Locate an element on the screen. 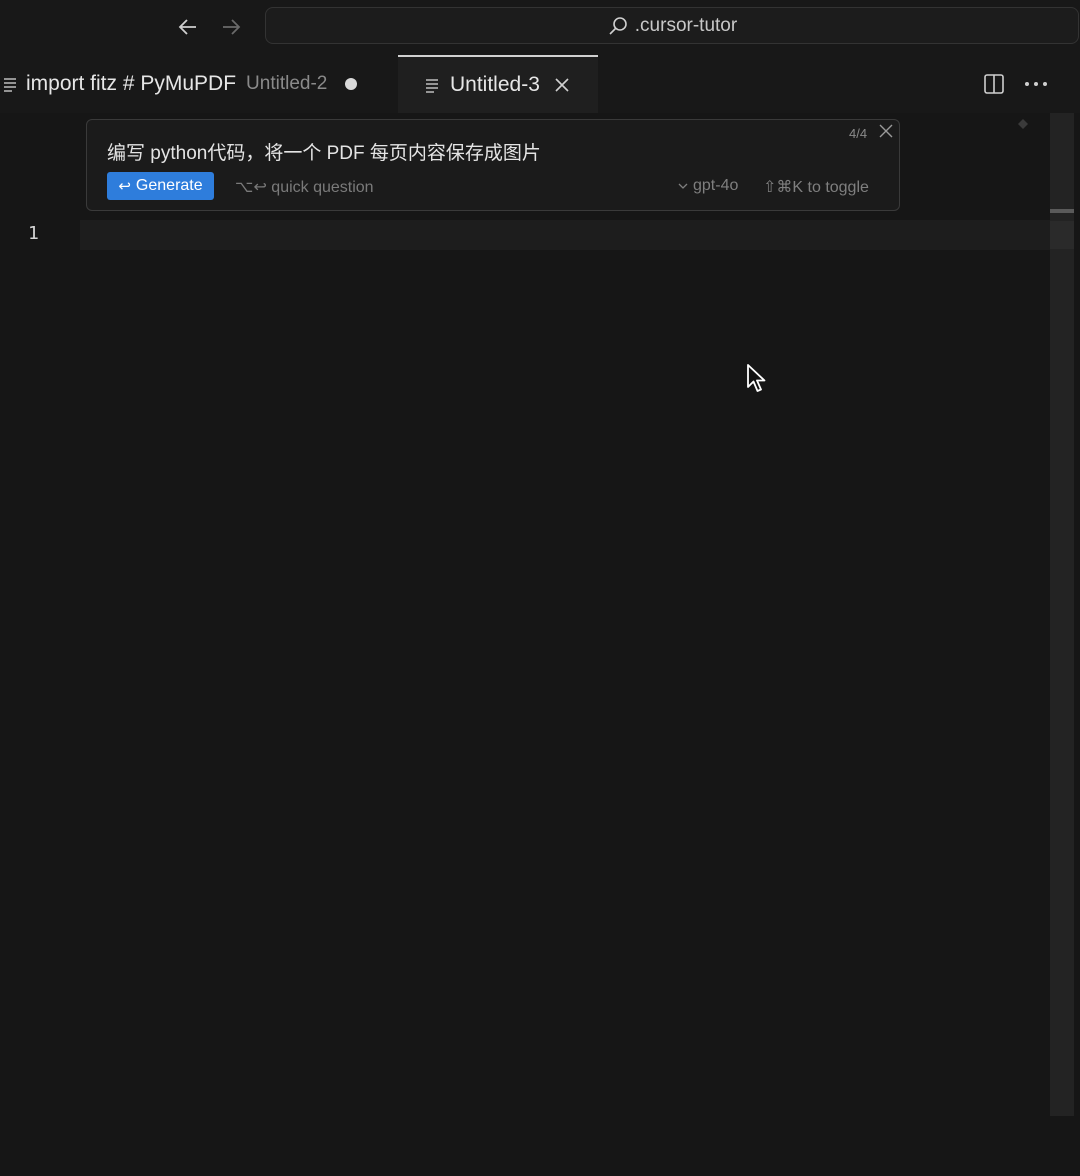 The image size is (1080, 1176). tab-title: Untitled-3 is located at coordinates (495, 84).